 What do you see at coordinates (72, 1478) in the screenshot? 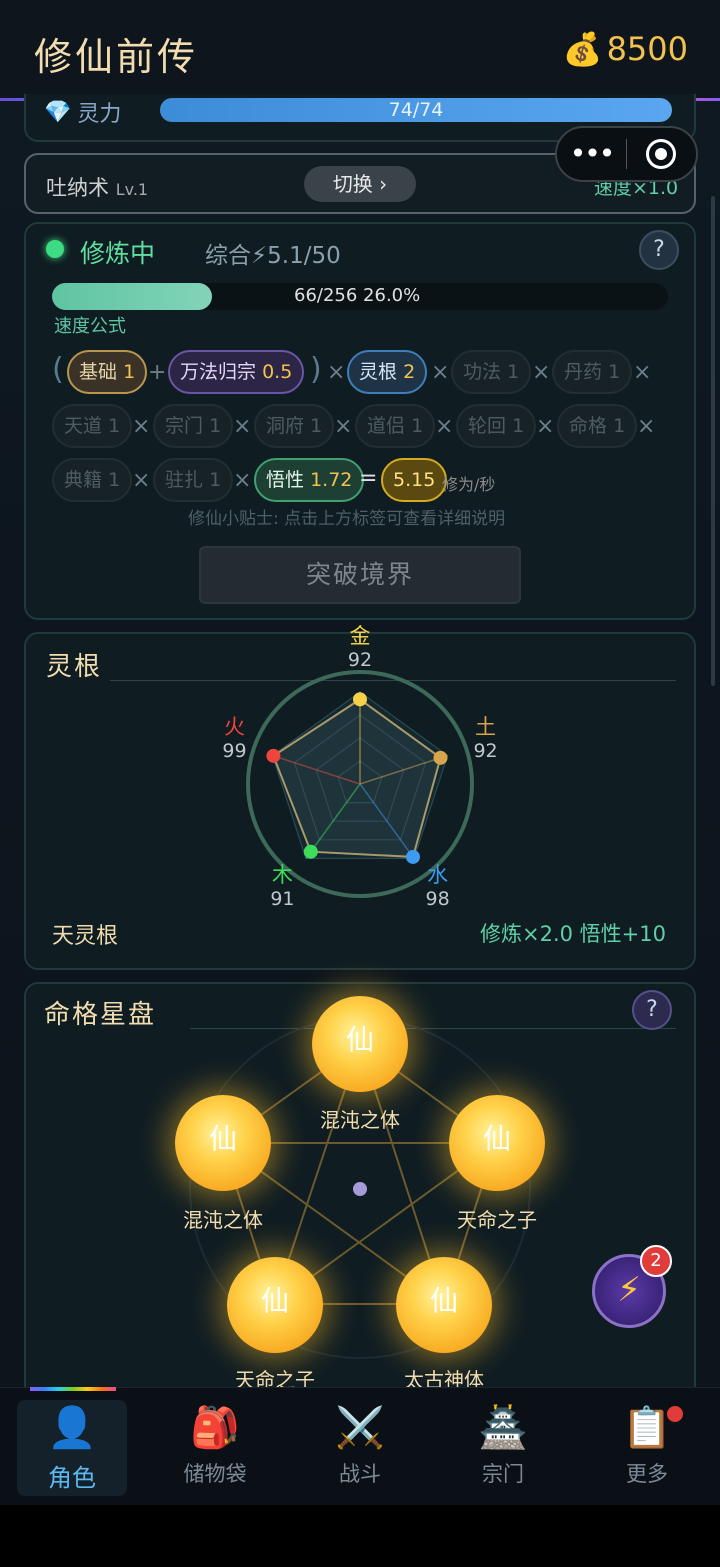
I see `tab-label: 角色` at bounding box center [72, 1478].